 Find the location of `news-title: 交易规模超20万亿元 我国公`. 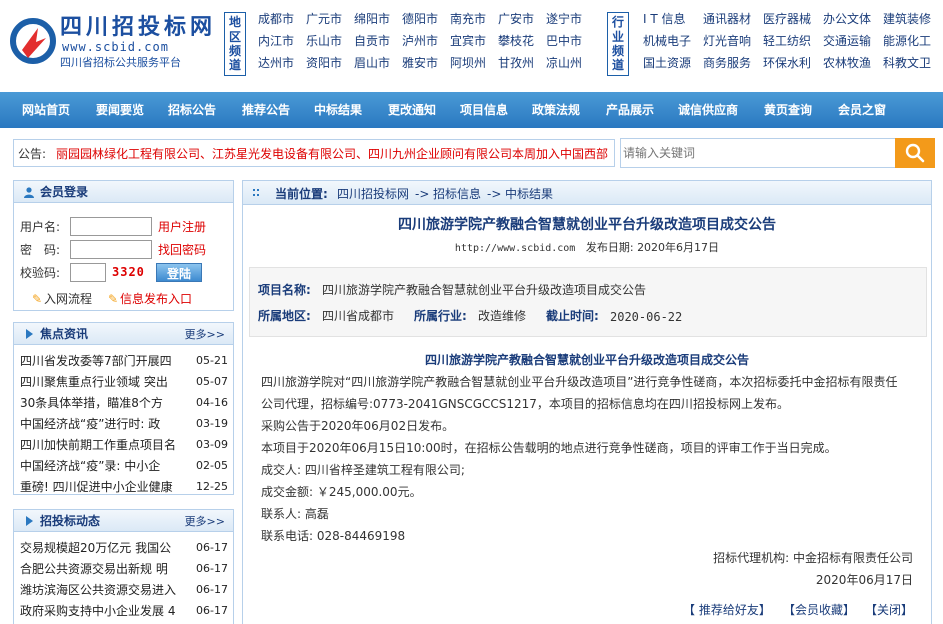

news-title: 交易规模超20万亿元 我国公 is located at coordinates (101, 548).